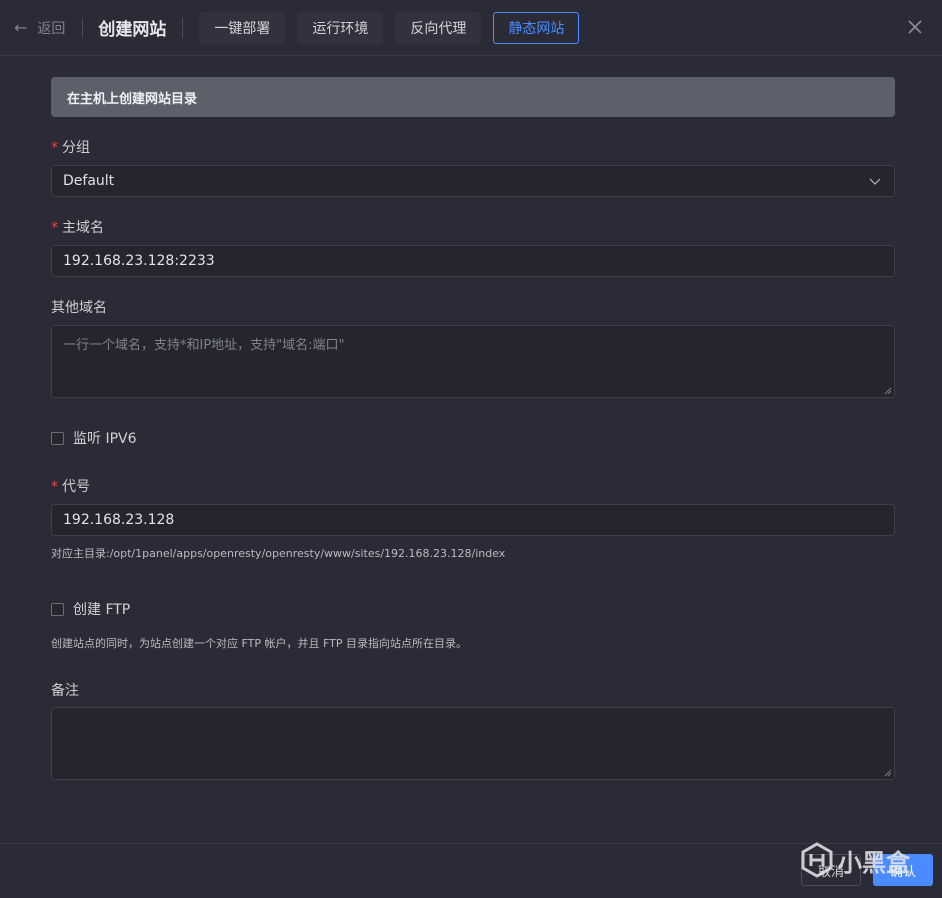 Image resolution: width=942 pixels, height=898 pixels. What do you see at coordinates (105, 439) in the screenshot?
I see `ipv6-label: 监听 IPV6` at bounding box center [105, 439].